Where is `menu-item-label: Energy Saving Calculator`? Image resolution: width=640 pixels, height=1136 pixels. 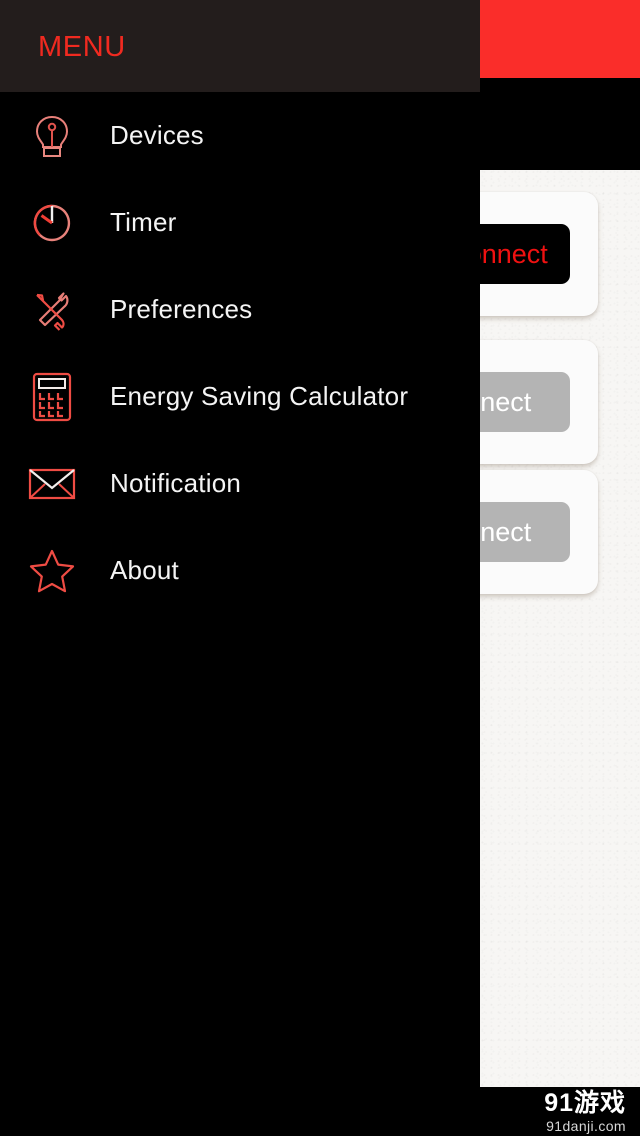 menu-item-label: Energy Saving Calculator is located at coordinates (259, 396).